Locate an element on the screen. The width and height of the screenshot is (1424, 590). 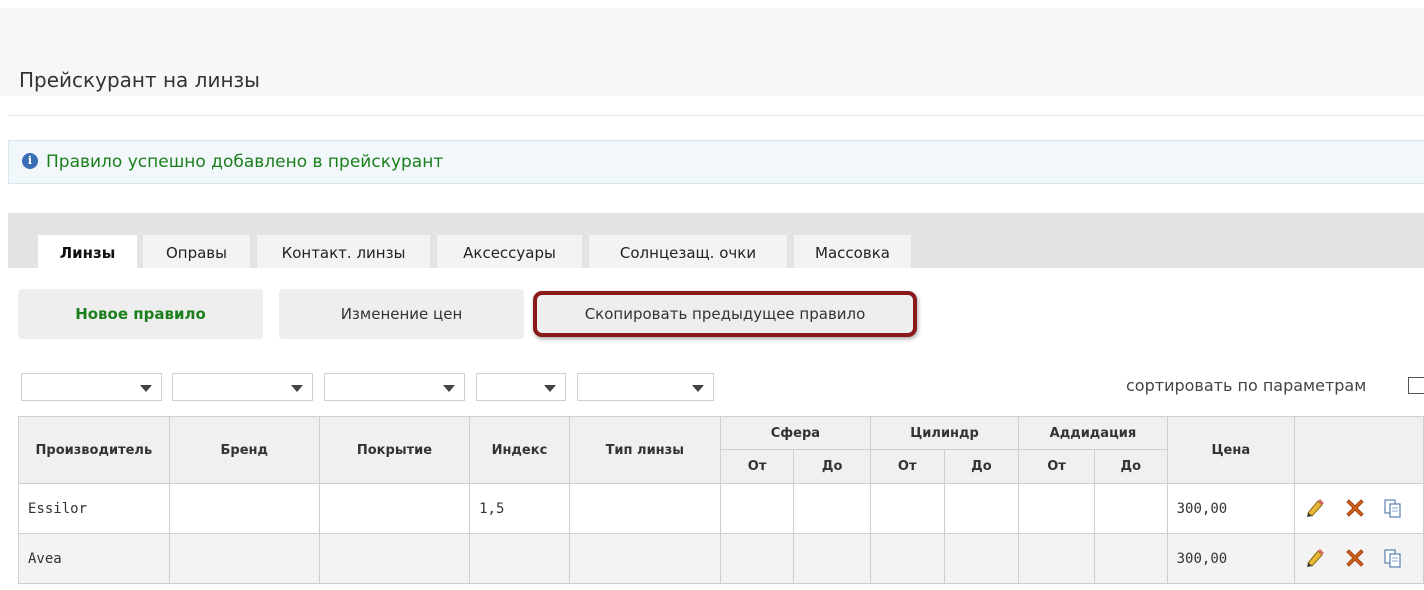
info-icon: i is located at coordinates (30, 161).